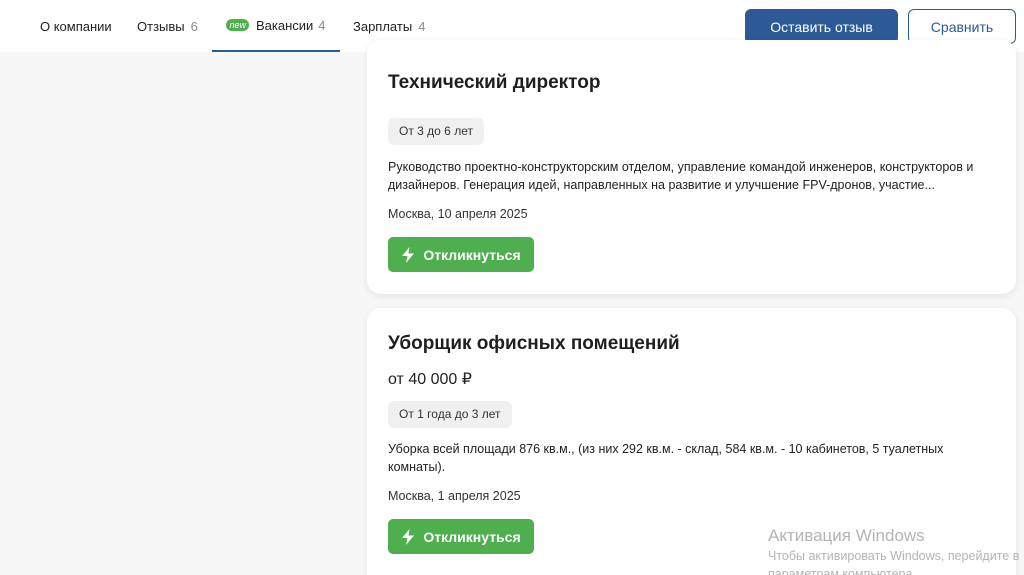 The image size is (1024, 575). What do you see at coordinates (161, 26) in the screenshot?
I see `tab-reviews-label: Отзывы` at bounding box center [161, 26].